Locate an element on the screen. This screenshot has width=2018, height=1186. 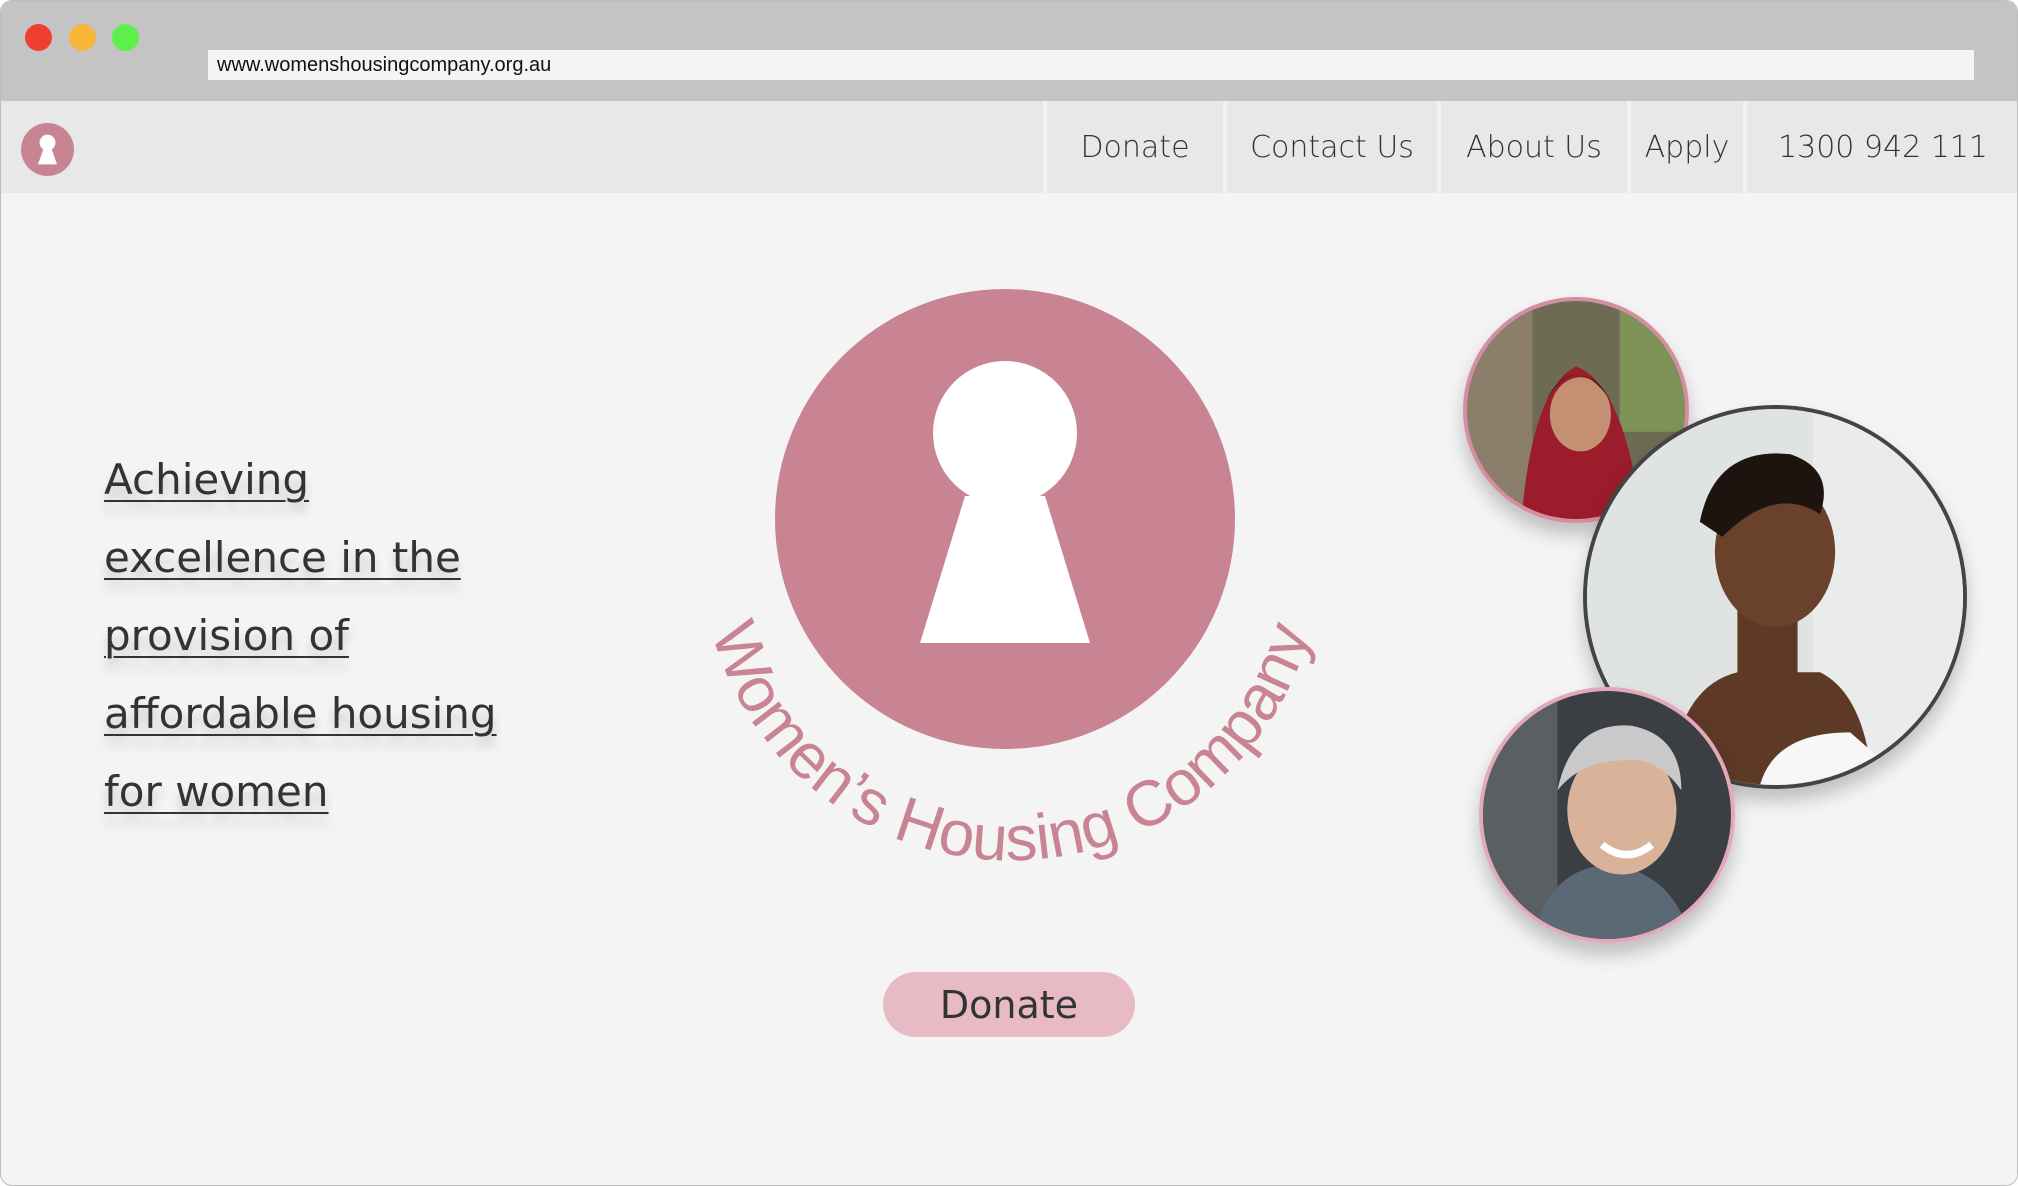
tagline-line: Achieving is located at coordinates (314, 480).